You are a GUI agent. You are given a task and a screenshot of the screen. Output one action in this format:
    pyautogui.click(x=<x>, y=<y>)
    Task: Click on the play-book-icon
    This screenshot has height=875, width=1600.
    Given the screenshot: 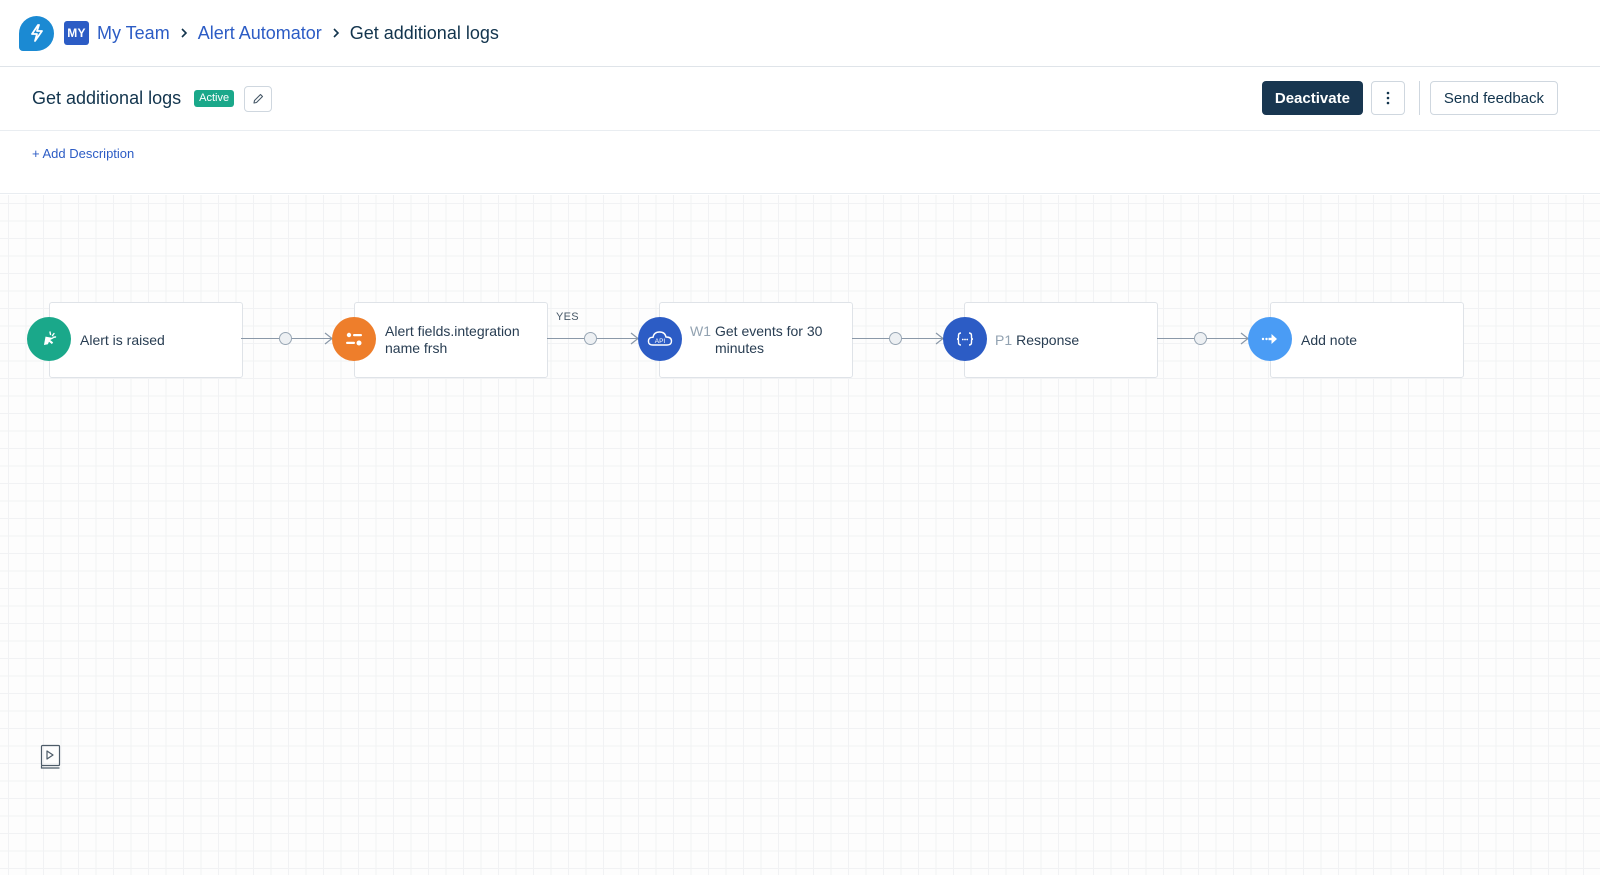 What is the action you would take?
    pyautogui.click(x=50, y=756)
    